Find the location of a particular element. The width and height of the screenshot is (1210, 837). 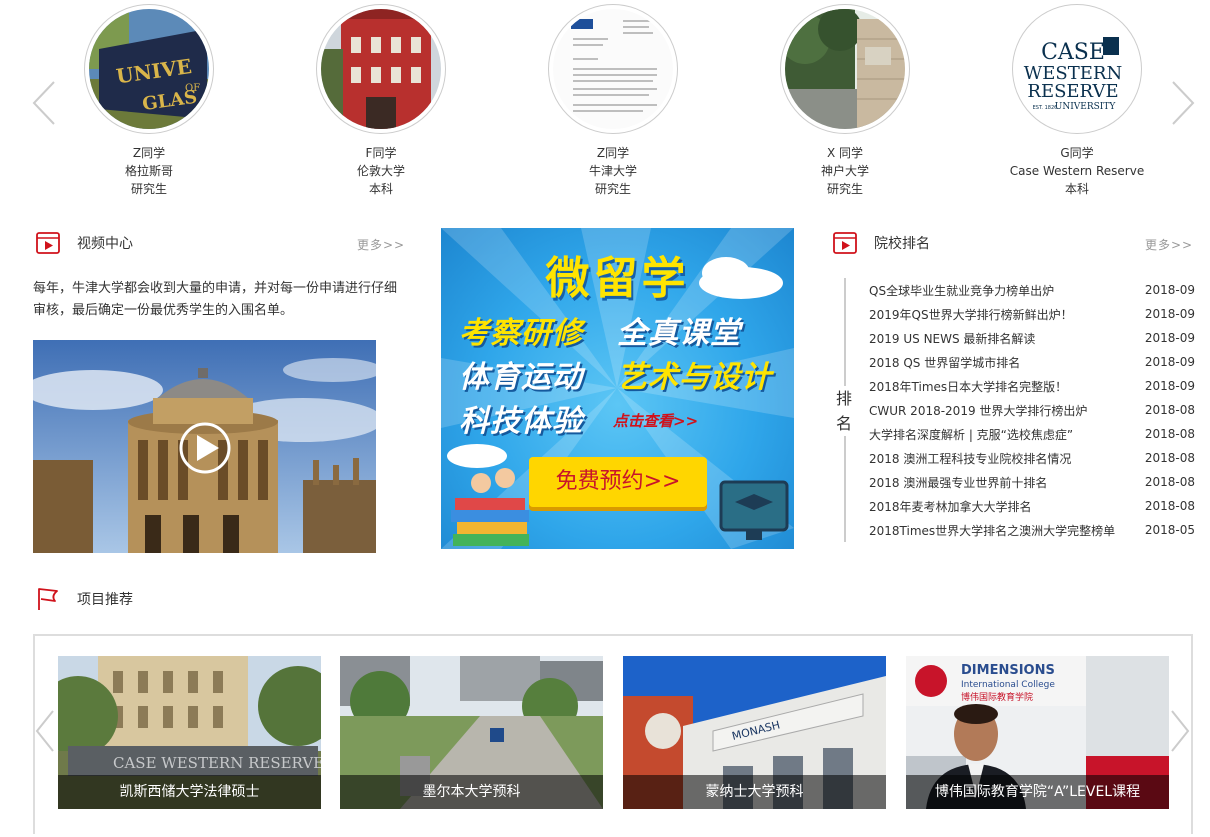

student-school: Case Western Reserve is located at coordinates (1077, 171).